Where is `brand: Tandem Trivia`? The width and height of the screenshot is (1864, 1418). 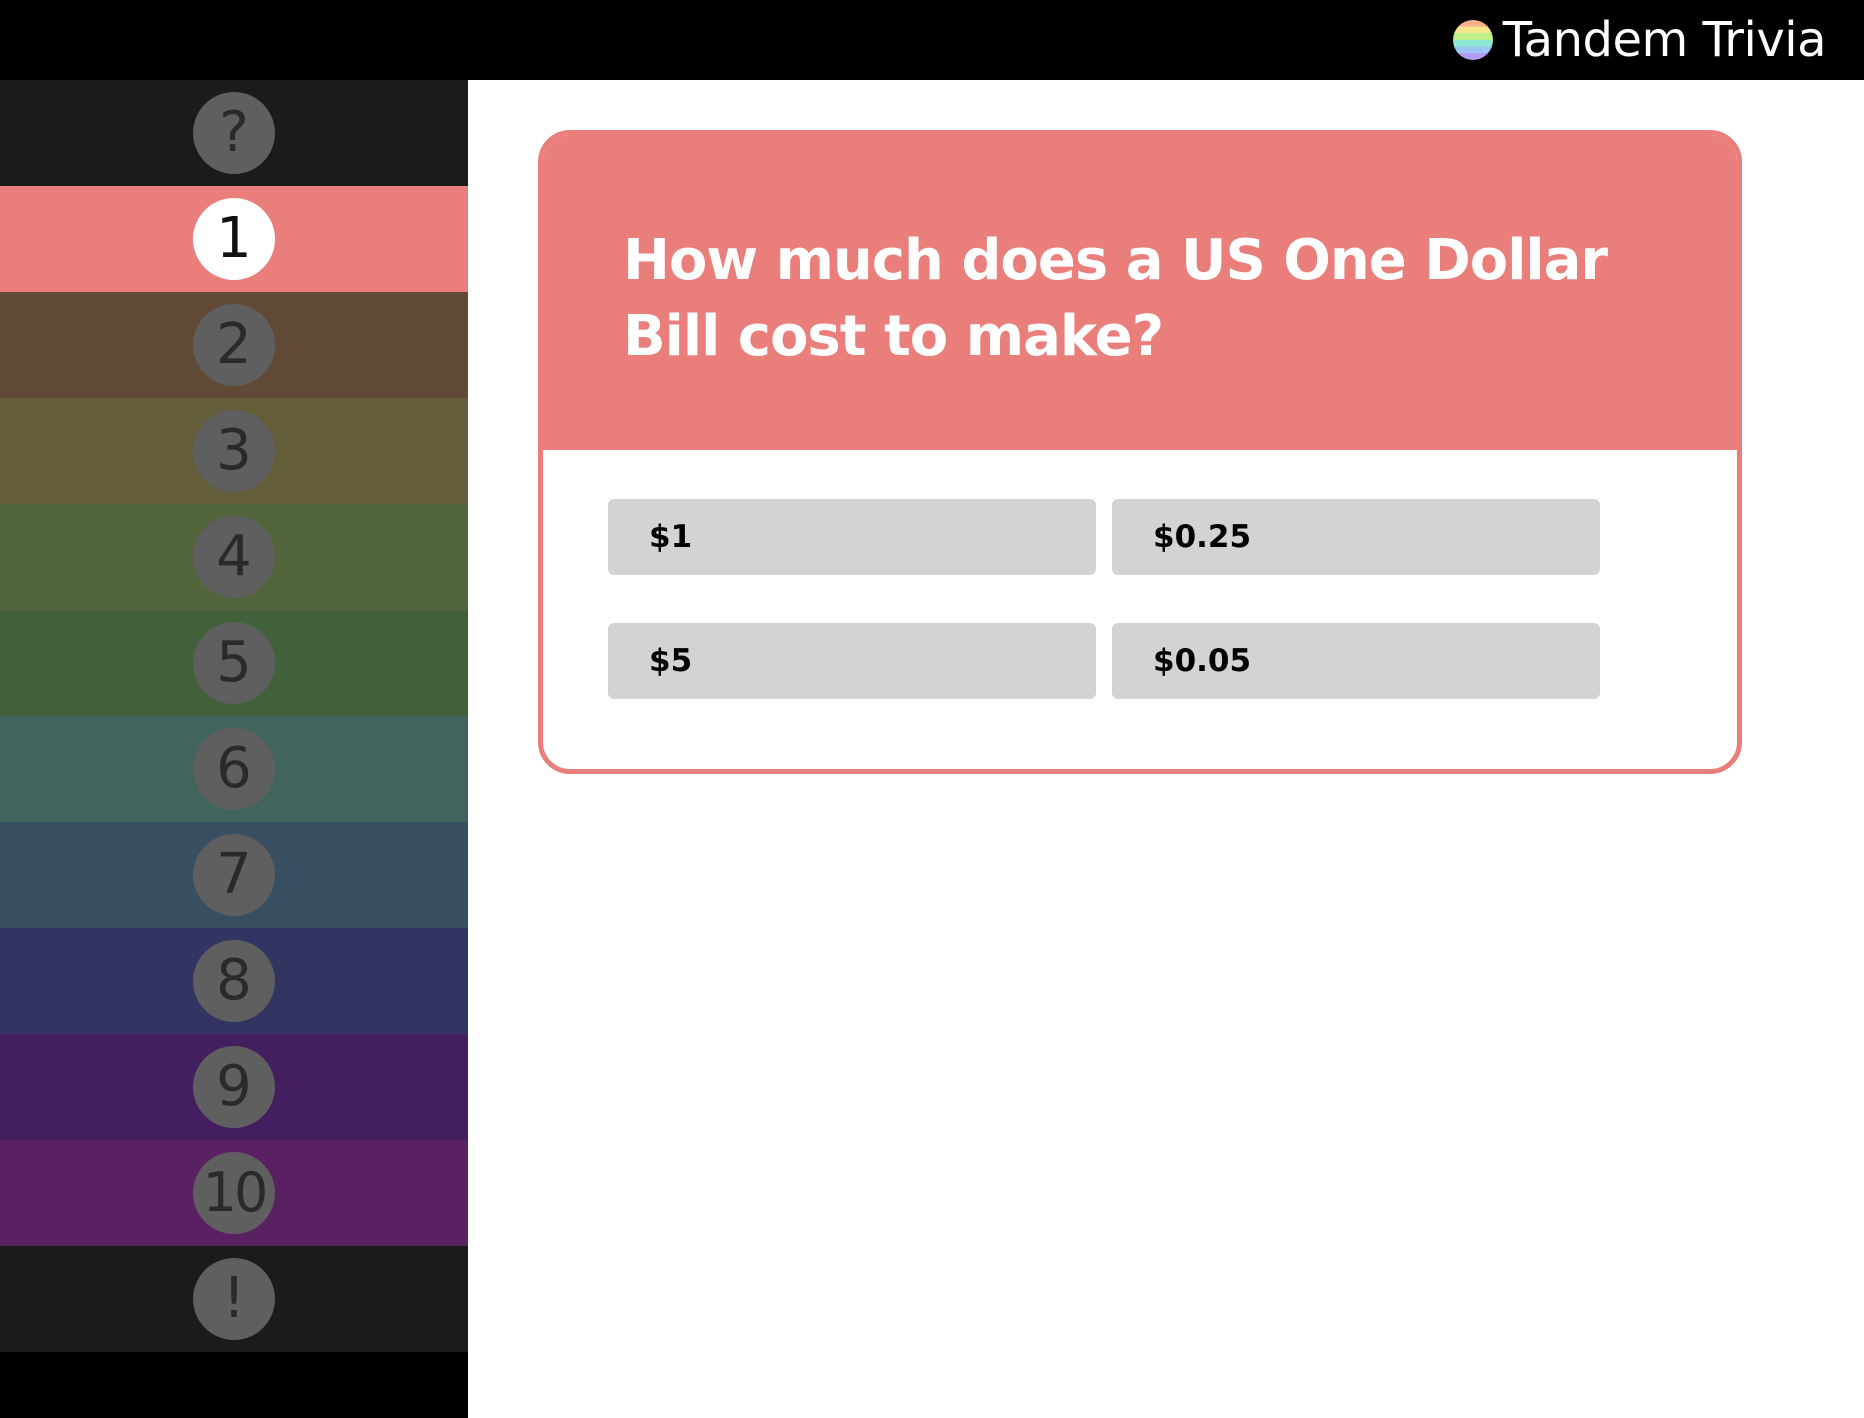 brand: Tandem Trivia is located at coordinates (1639, 40).